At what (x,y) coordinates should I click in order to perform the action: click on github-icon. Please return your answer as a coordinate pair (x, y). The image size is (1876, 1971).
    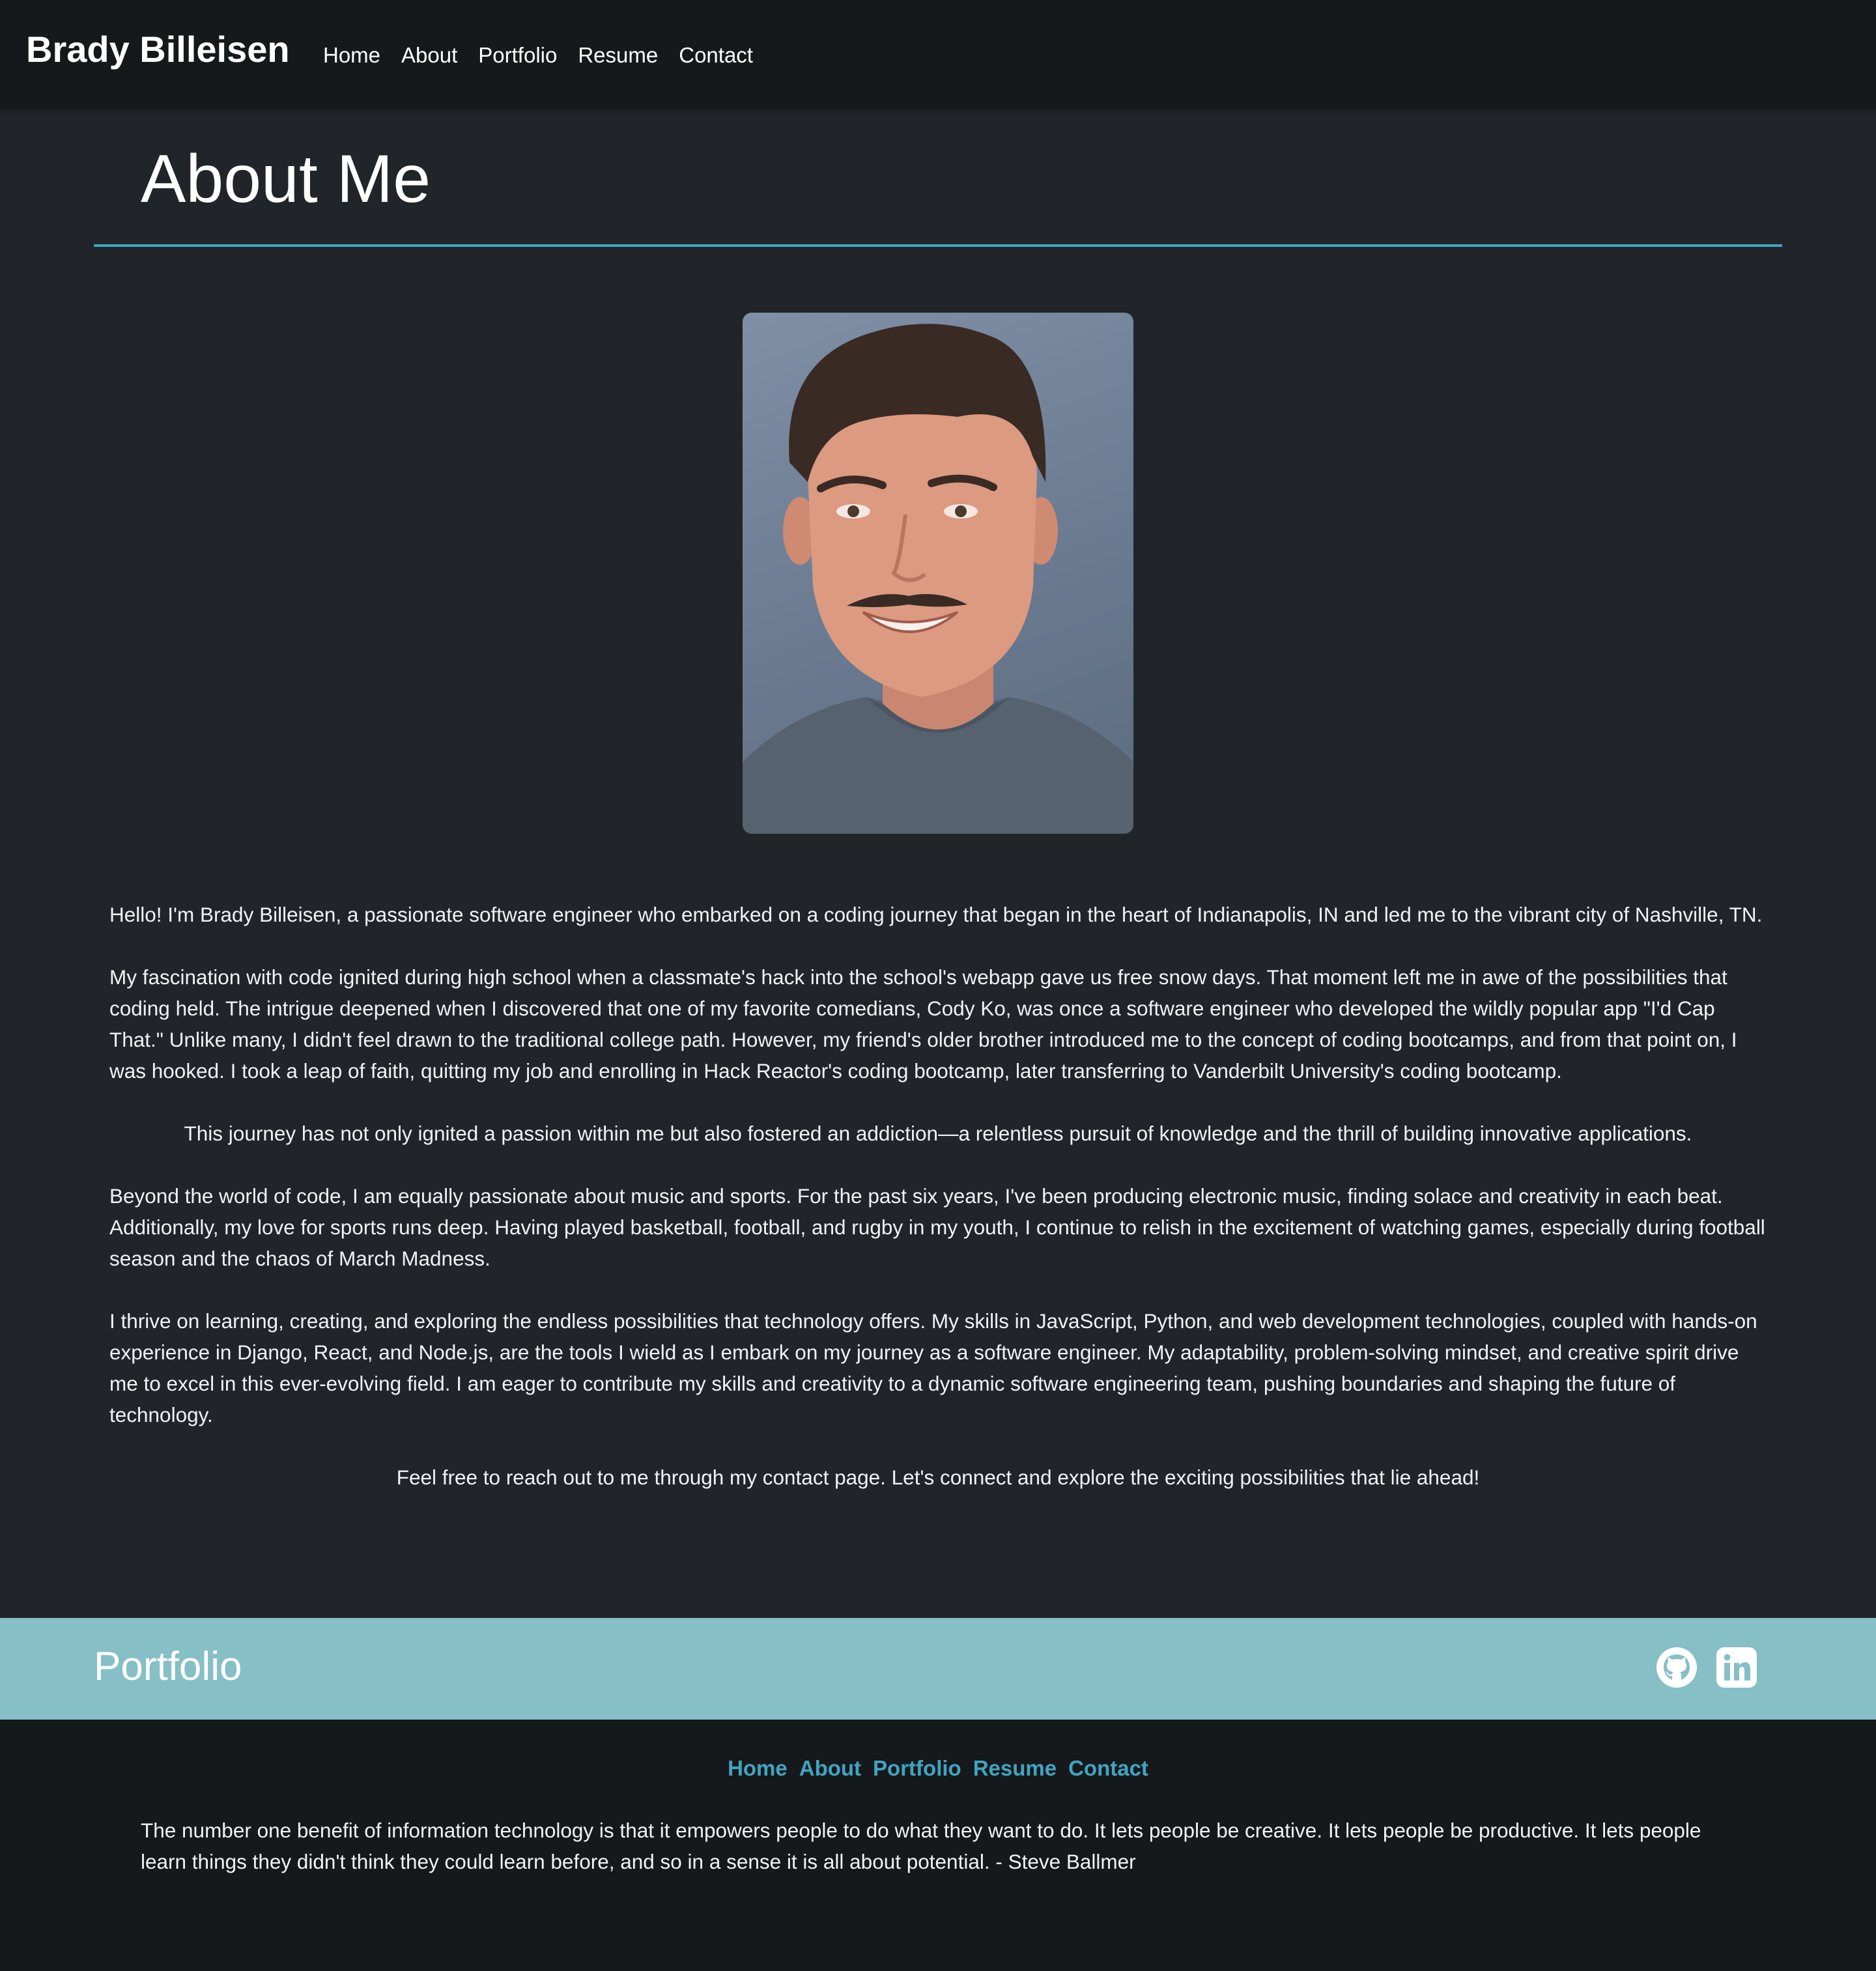
    Looking at the image, I should click on (1677, 1668).